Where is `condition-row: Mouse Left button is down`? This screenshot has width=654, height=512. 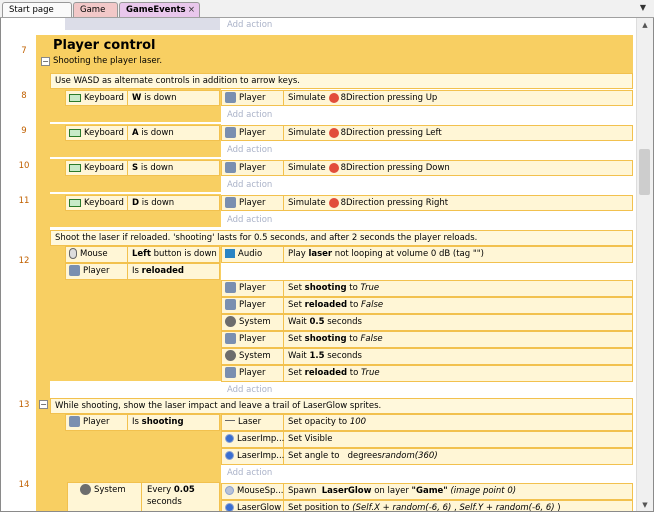
condition-row: Mouse Left button is down is located at coordinates (142, 254).